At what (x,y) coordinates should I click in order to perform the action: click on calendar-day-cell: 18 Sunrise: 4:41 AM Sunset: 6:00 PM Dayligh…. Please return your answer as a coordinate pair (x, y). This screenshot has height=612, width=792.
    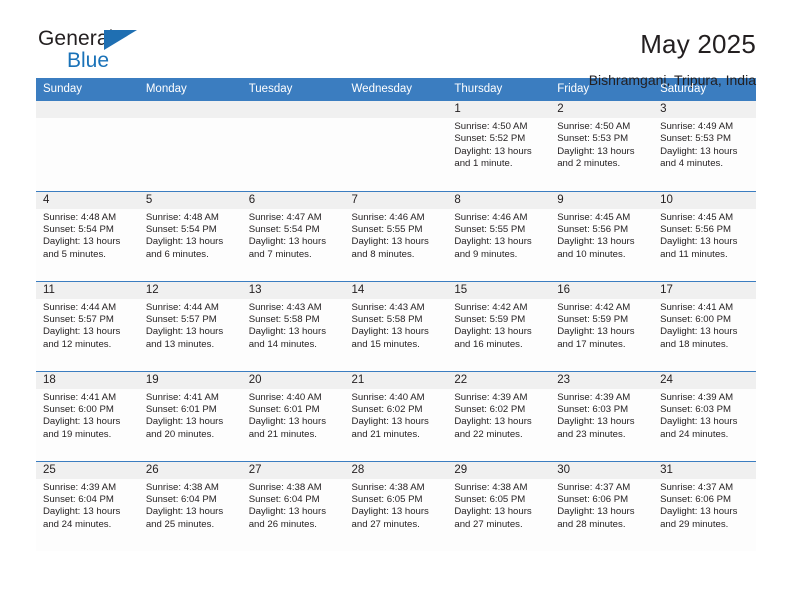
    Looking at the image, I should click on (87, 415).